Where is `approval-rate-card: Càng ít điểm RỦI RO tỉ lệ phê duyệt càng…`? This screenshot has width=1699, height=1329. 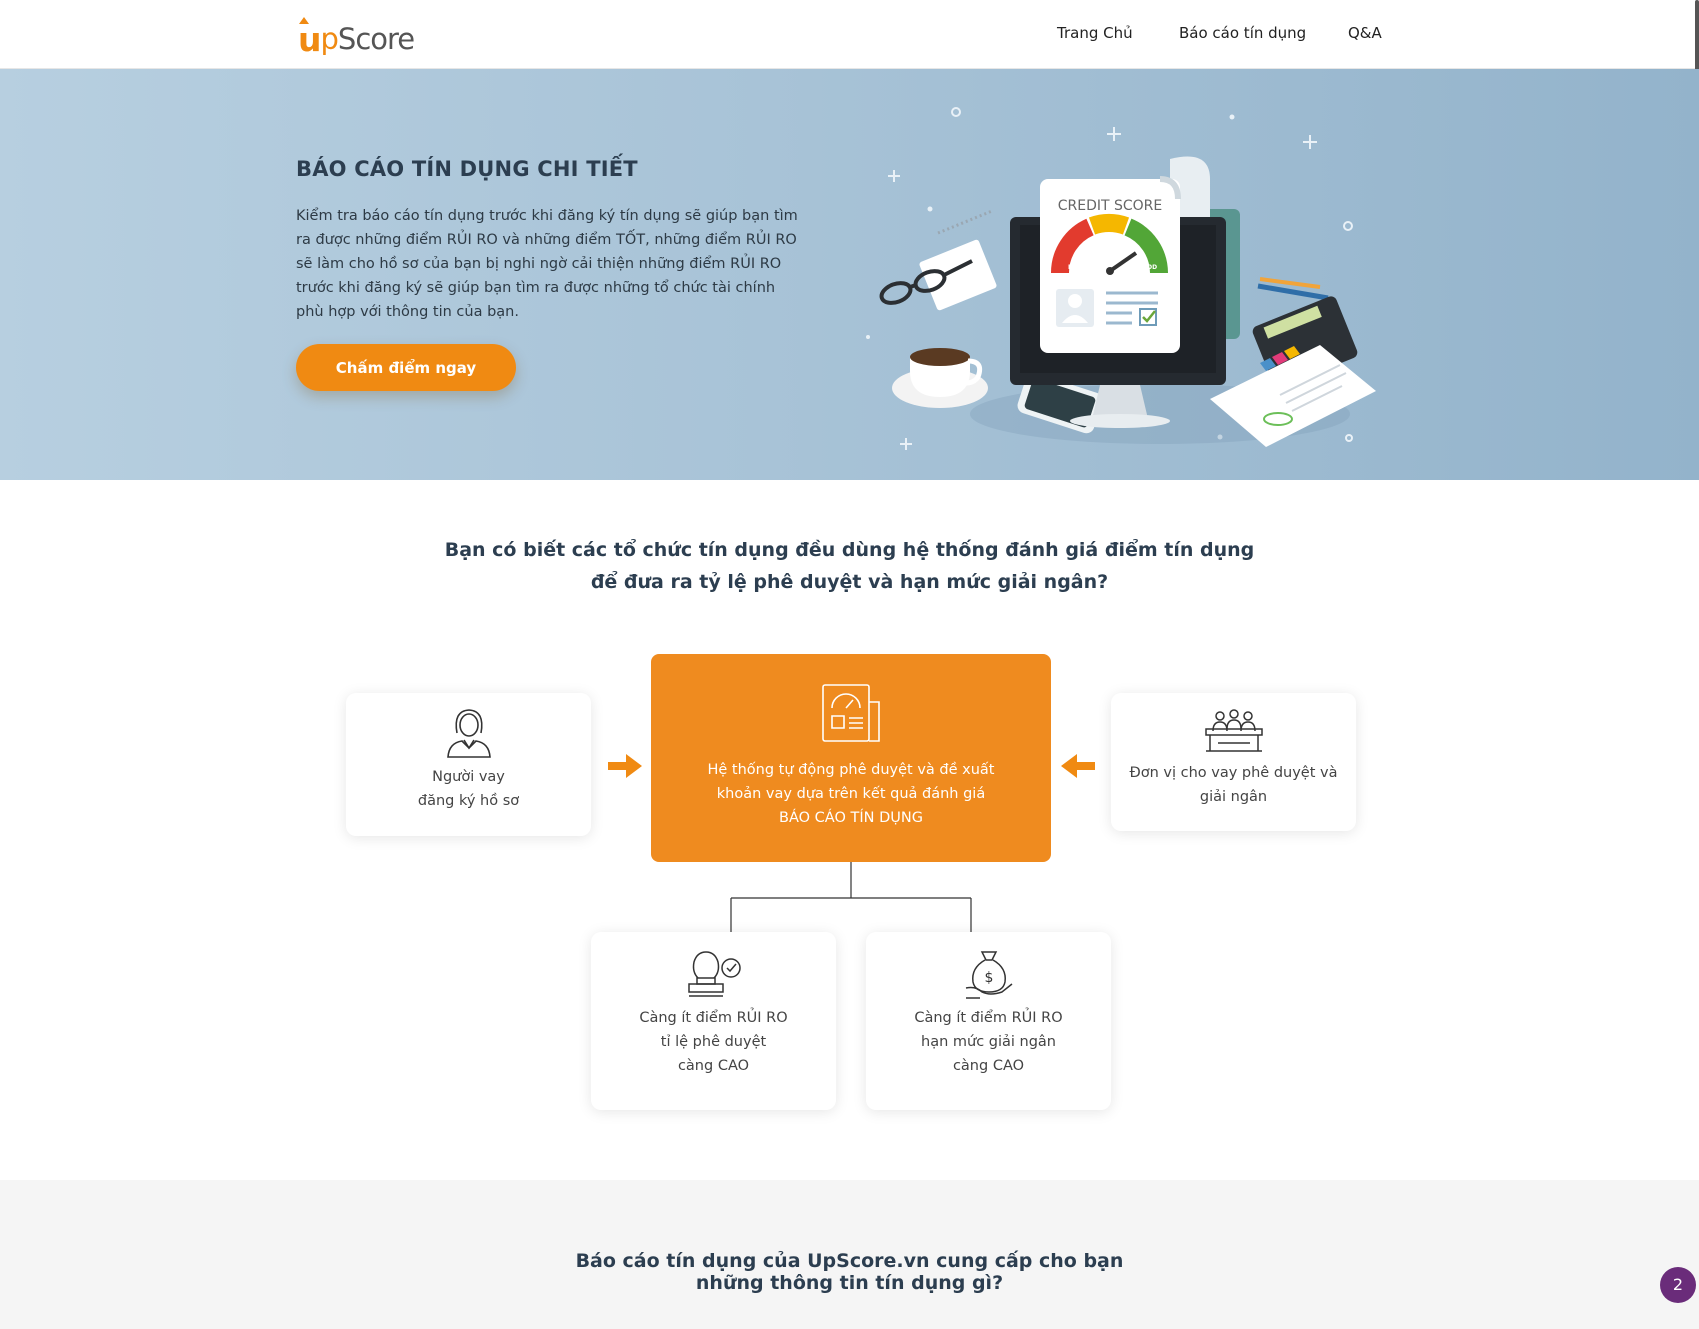 approval-rate-card: Càng ít điểm RỦI RO tỉ lệ phê duyệt càng… is located at coordinates (713, 1021).